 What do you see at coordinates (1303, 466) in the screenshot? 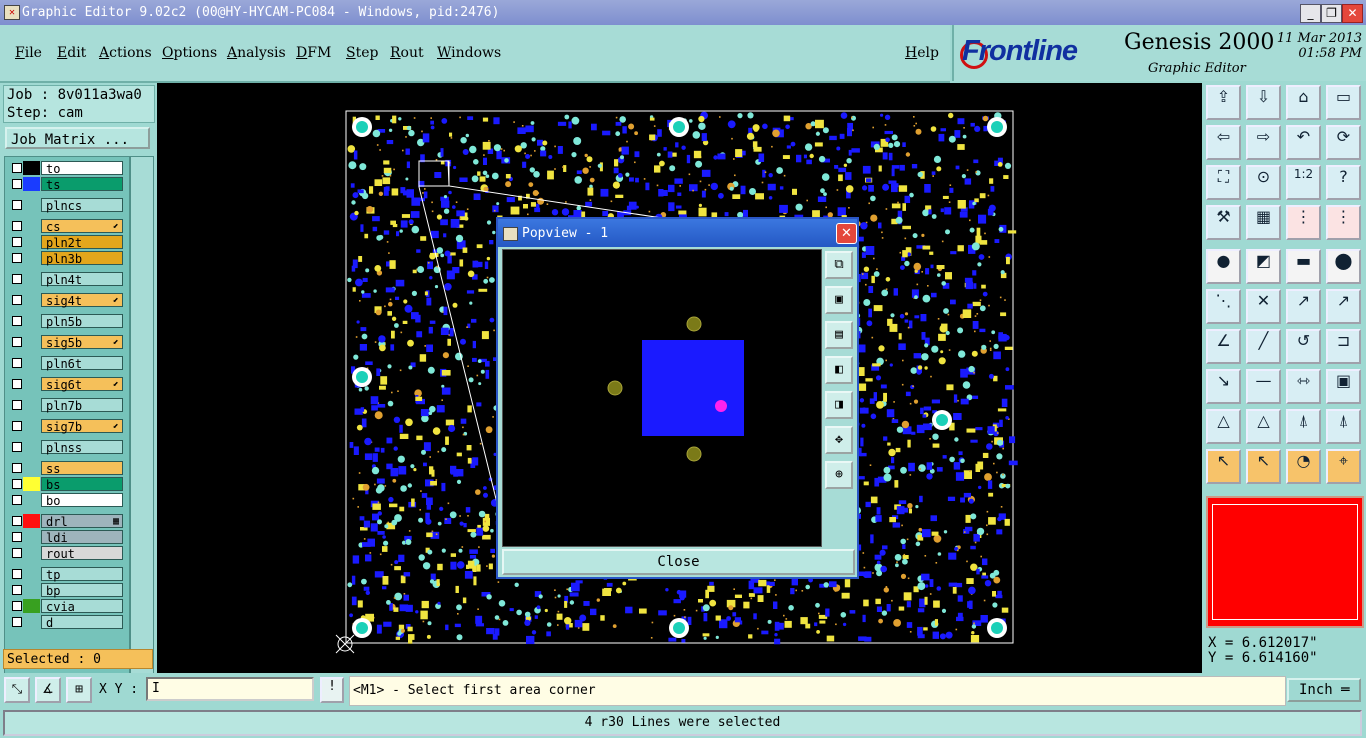
I see `select-circle-icon: ◔` at bounding box center [1303, 466].